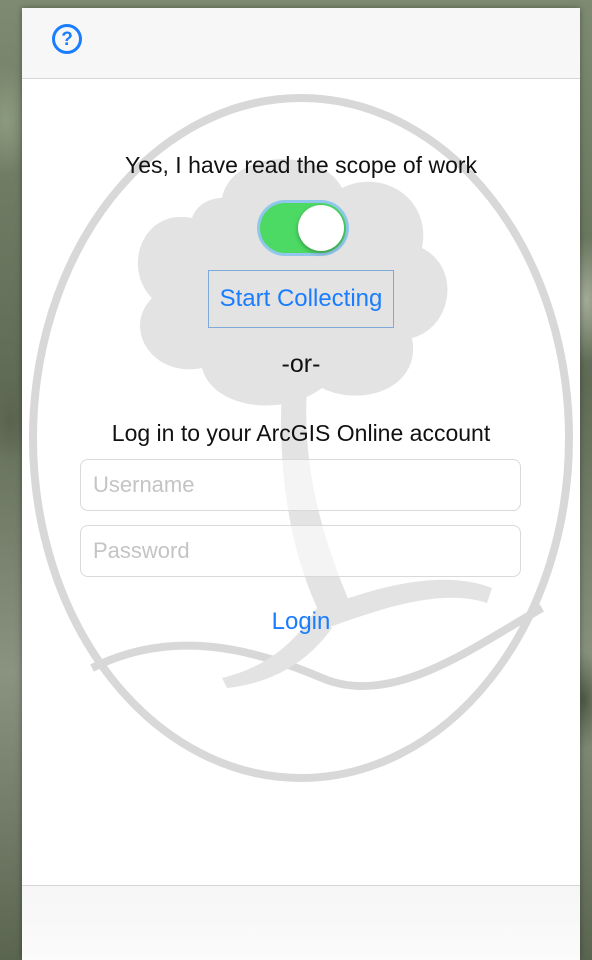  I want to click on top-navigation-bar: ?, so click(301, 43).